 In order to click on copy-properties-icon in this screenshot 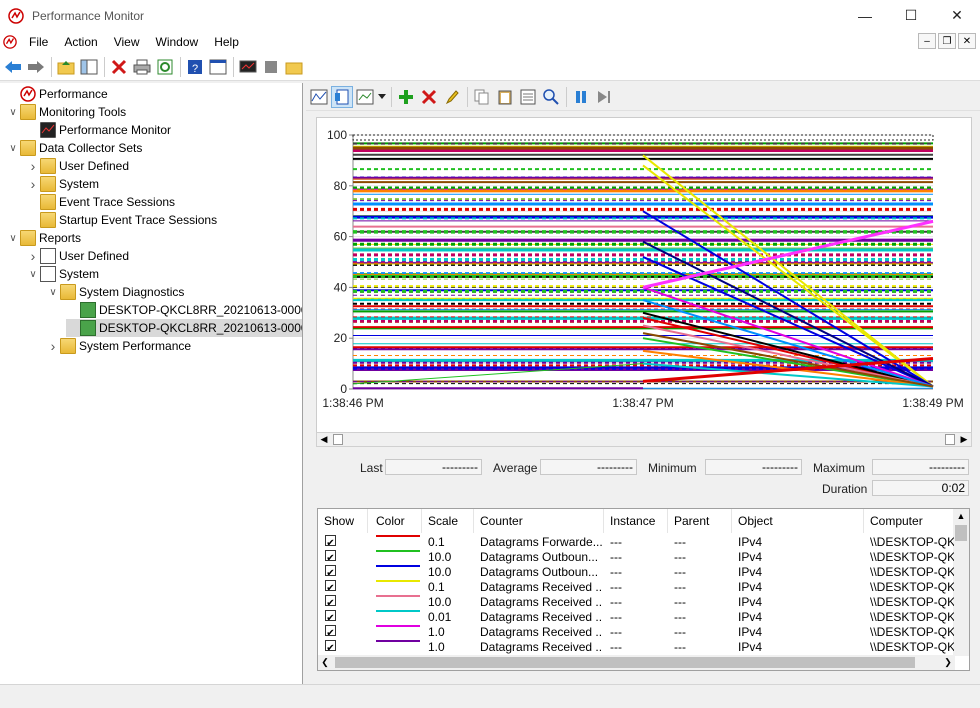, I will do `click(482, 97)`.